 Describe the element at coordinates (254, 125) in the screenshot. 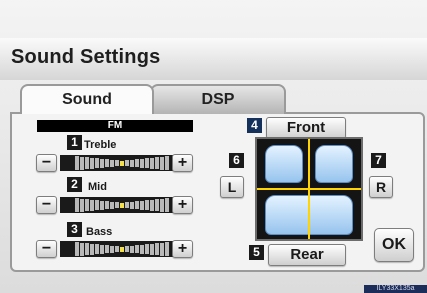

I see `front-marker: 4` at that location.